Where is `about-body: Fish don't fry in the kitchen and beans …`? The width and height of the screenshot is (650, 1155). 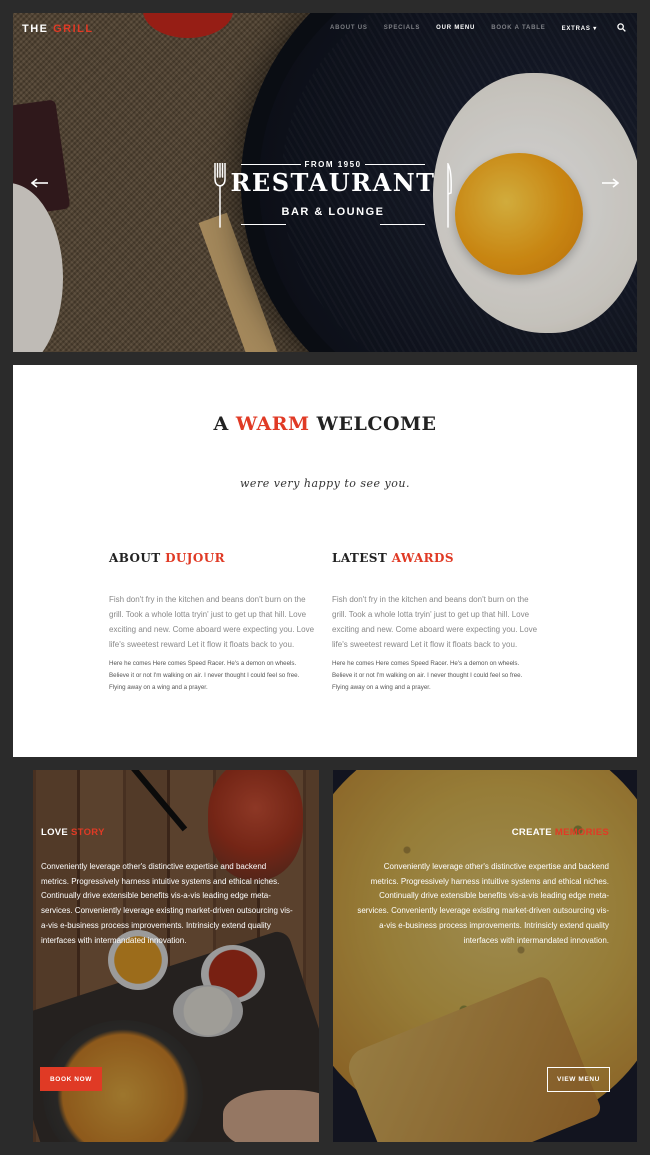
about-body: Fish don't fry in the kitchen and beans … is located at coordinates (212, 622).